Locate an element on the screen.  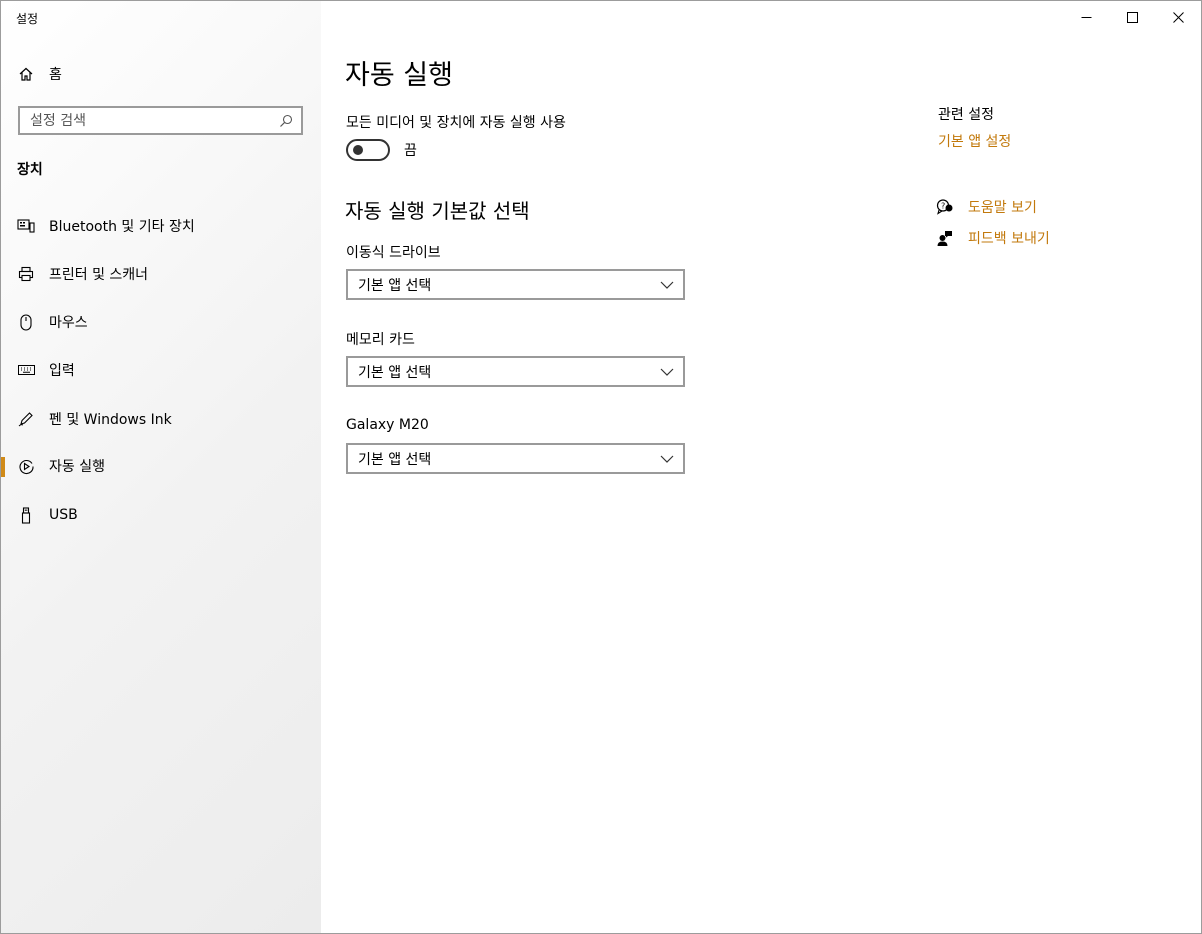
sidebar-item-label: Bluetooth 및 기타 장치 is located at coordinates (122, 227).